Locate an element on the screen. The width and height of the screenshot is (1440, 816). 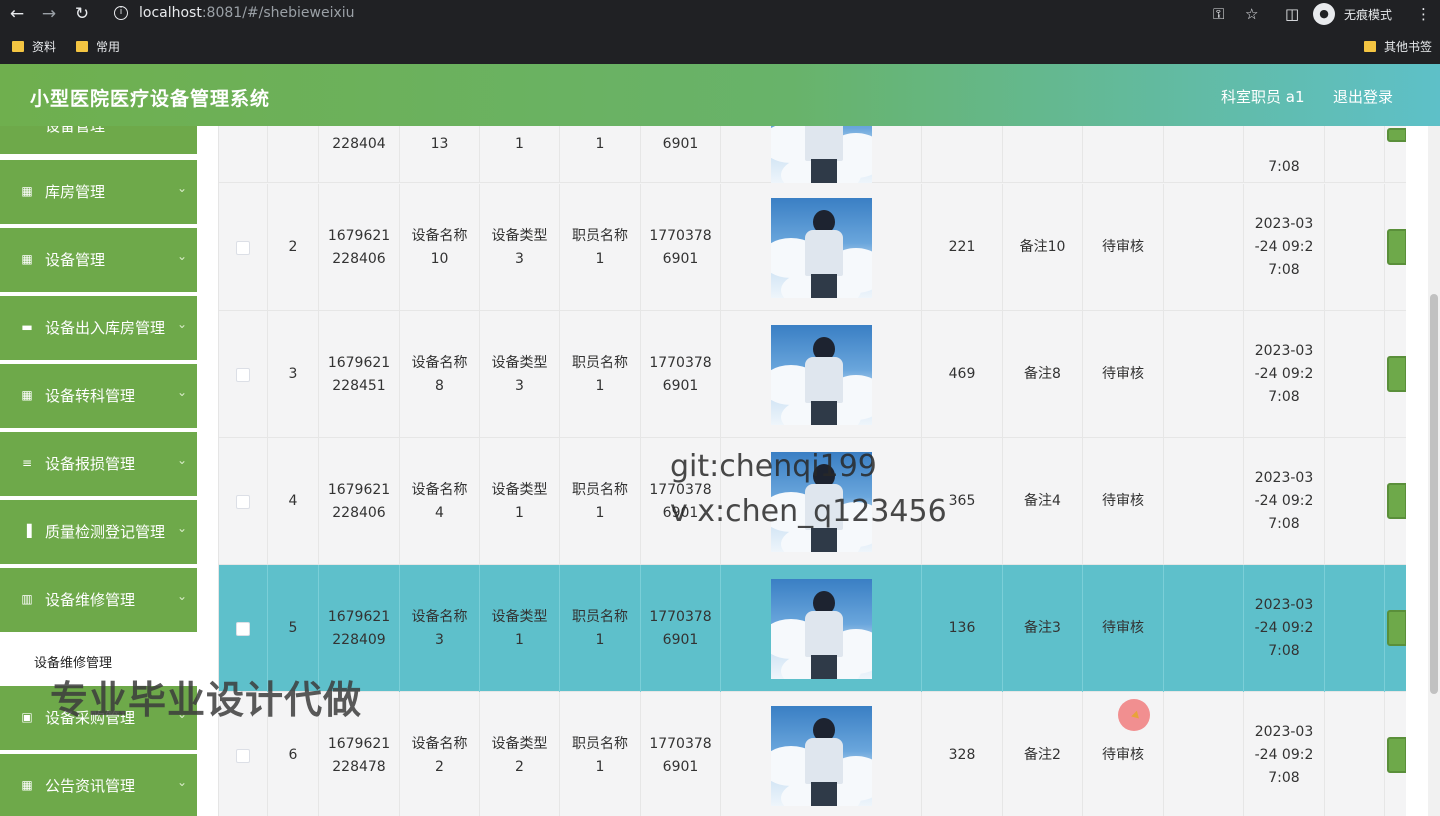
sidebar-item: ▥ 设备维修管理 ⌄ is located at coordinates (98, 600).